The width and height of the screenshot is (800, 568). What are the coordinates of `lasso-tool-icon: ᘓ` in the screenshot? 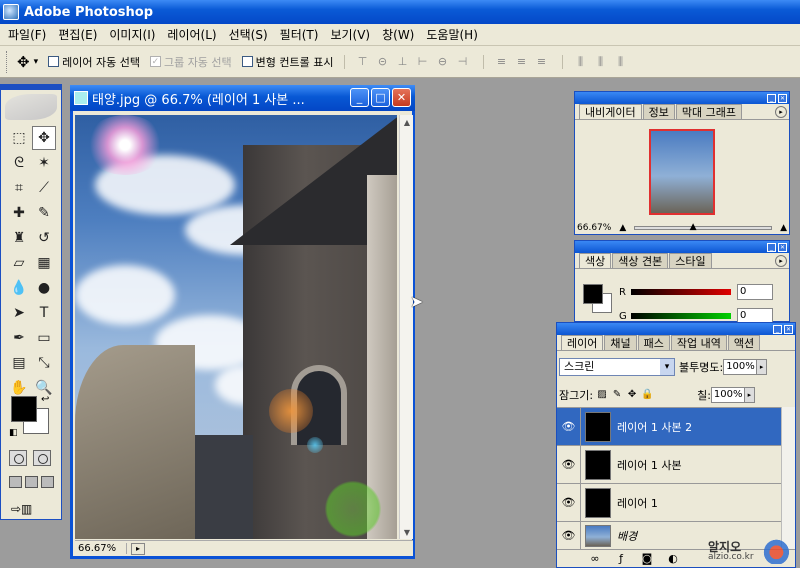 It's located at (19, 163).